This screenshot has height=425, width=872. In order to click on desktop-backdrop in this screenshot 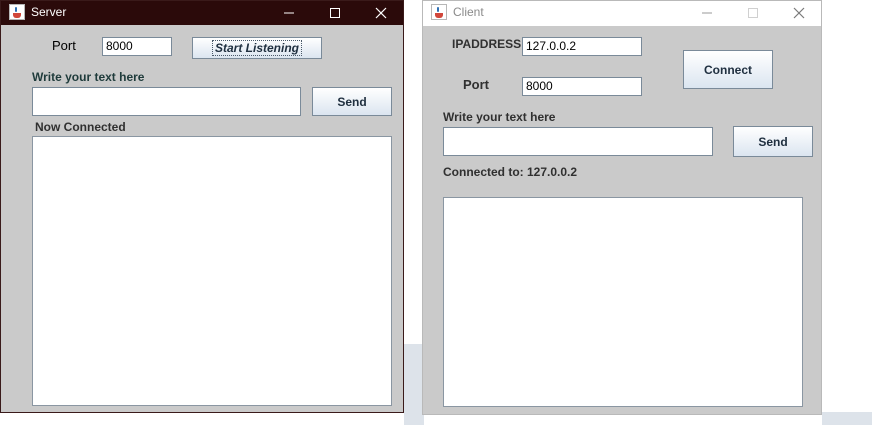, I will do `click(414, 384)`.